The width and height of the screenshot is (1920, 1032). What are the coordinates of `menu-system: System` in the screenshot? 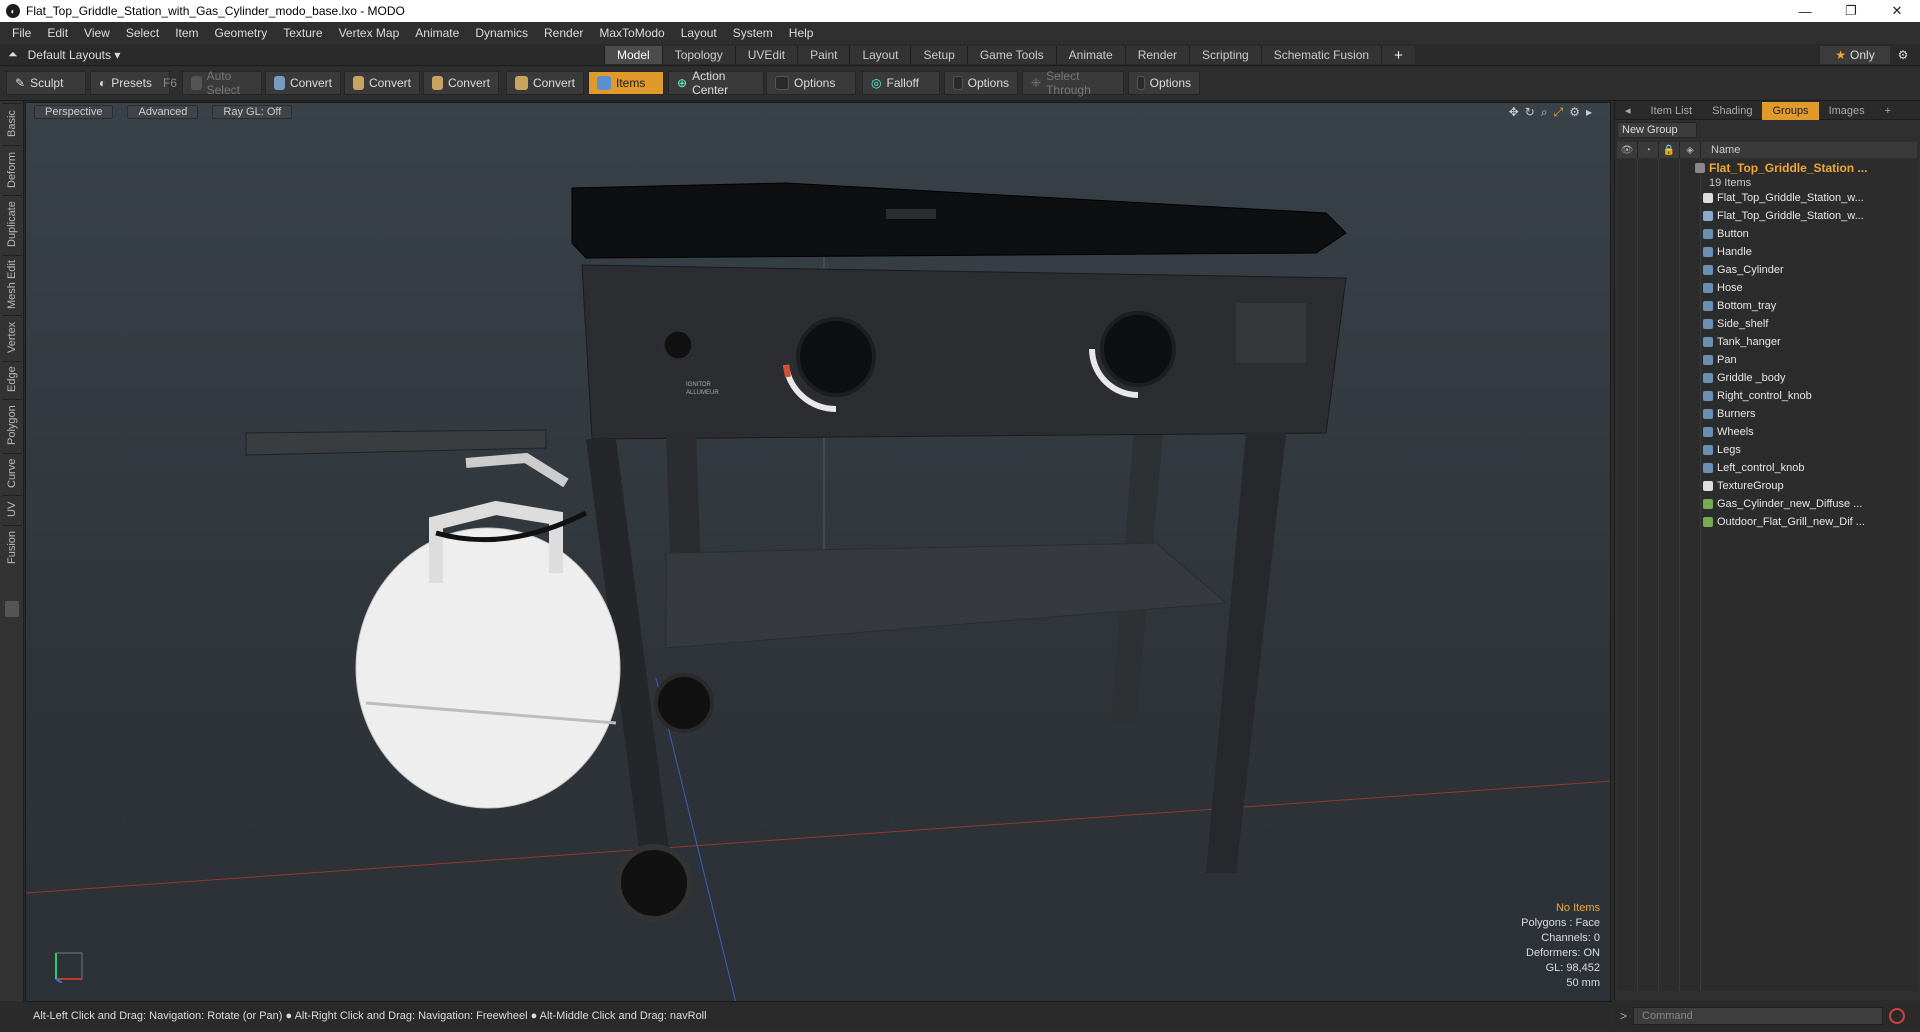 It's located at (753, 33).